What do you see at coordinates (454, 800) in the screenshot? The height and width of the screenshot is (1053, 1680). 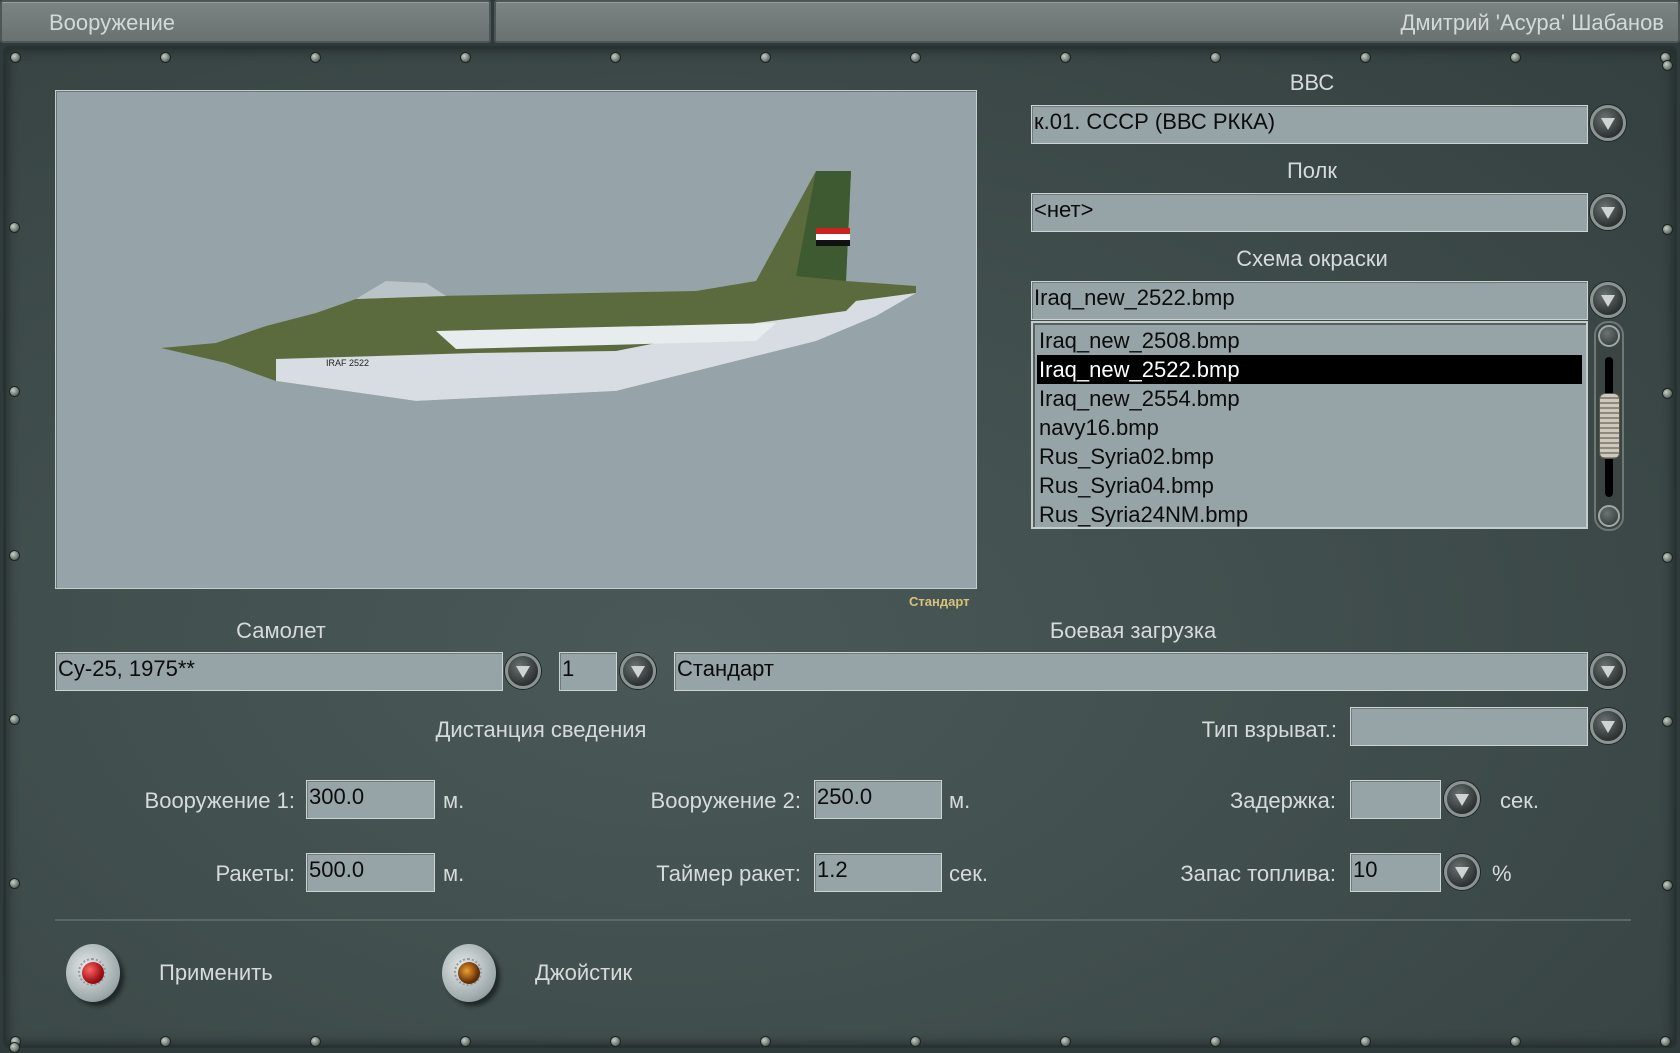 I see `weapon1-unit: м.` at bounding box center [454, 800].